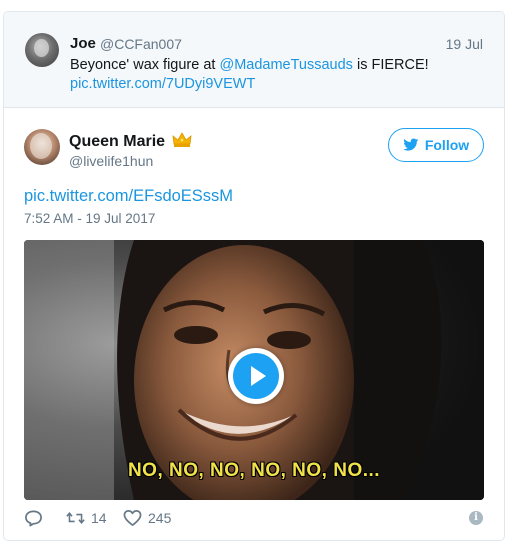 Image resolution: width=512 pixels, height=549 pixels. What do you see at coordinates (132, 518) in the screenshot?
I see `heart-icon` at bounding box center [132, 518].